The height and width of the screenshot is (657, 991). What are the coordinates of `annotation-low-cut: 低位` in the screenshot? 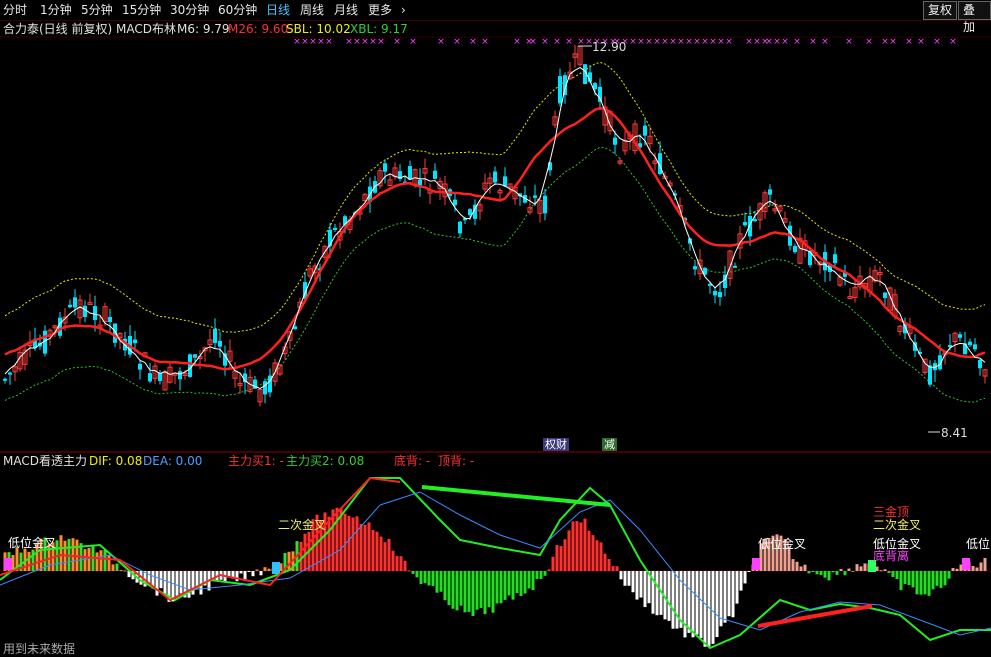 It's located at (978, 544).